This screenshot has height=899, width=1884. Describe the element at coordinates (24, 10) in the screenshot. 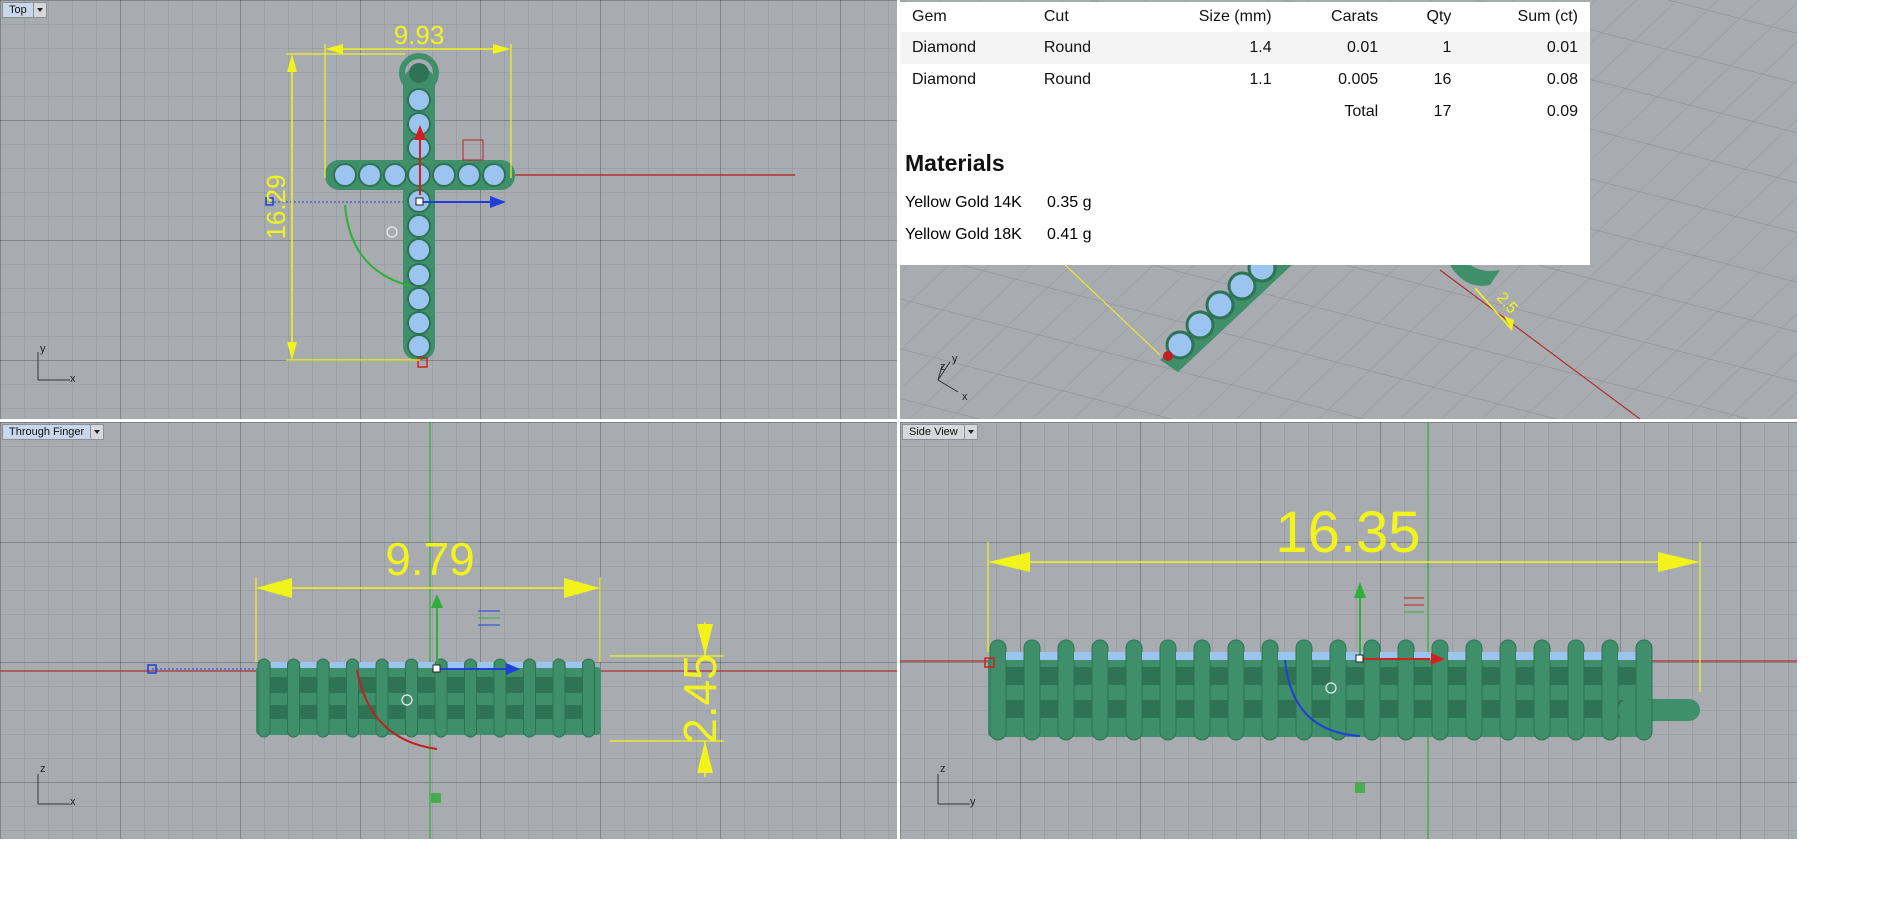

I see `viewport-label-top: Top` at that location.